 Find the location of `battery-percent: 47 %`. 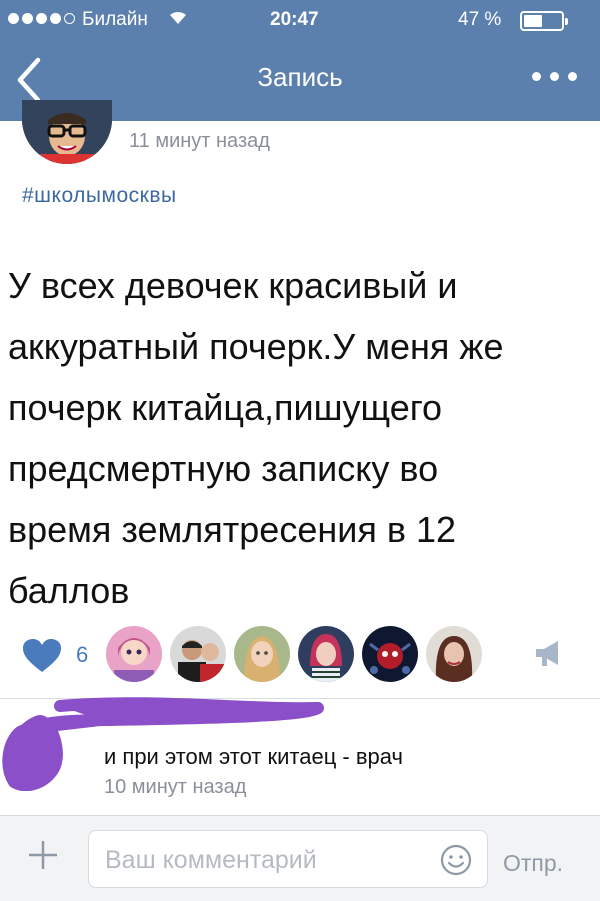

battery-percent: 47 % is located at coordinates (480, 19).